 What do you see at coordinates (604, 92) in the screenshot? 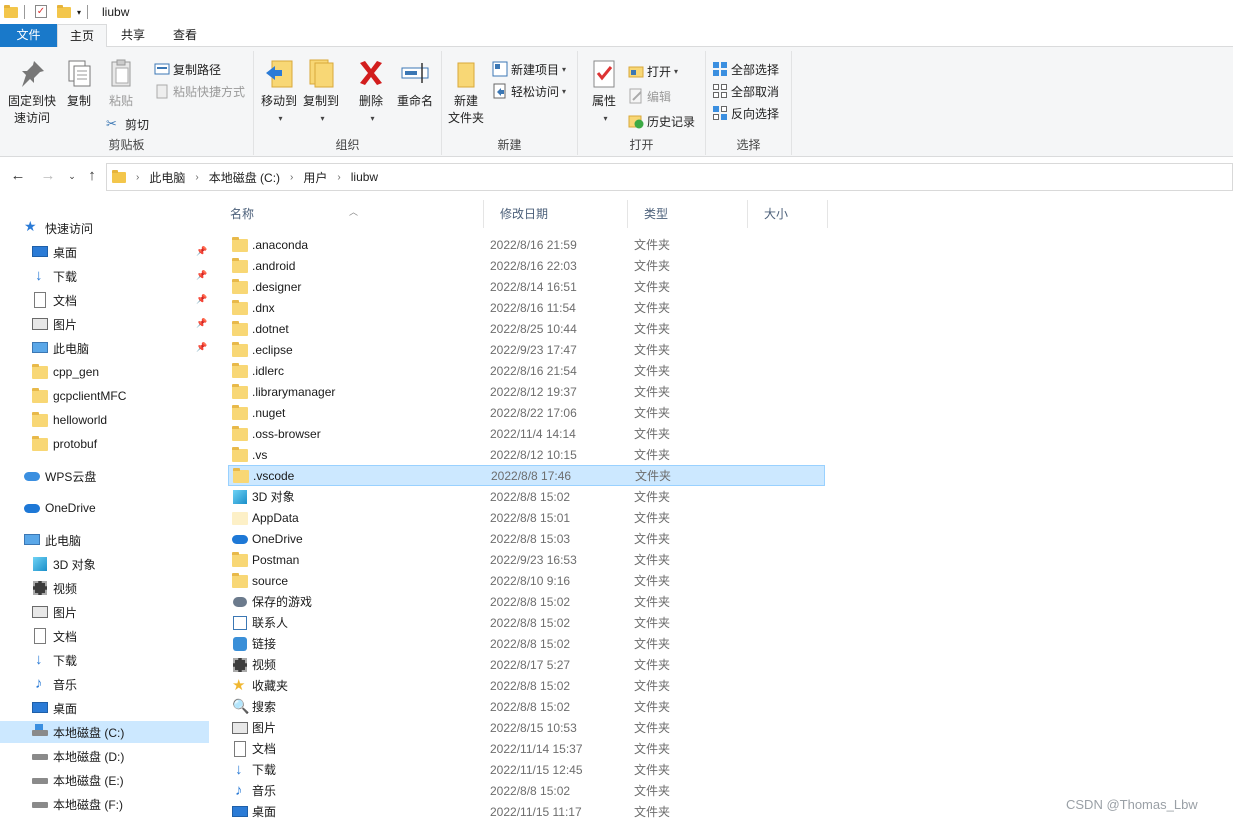
I see `properties-button: 属性 ▾` at bounding box center [604, 92].